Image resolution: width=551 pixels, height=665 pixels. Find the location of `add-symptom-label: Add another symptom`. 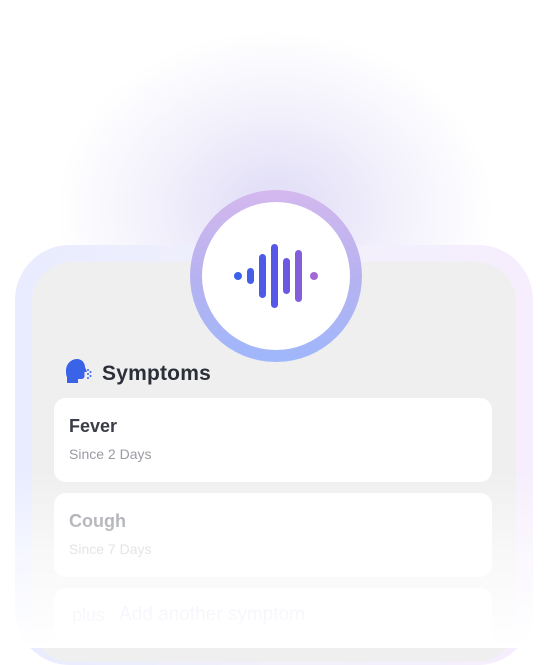

add-symptom-label: Add another symptom is located at coordinates (212, 614).